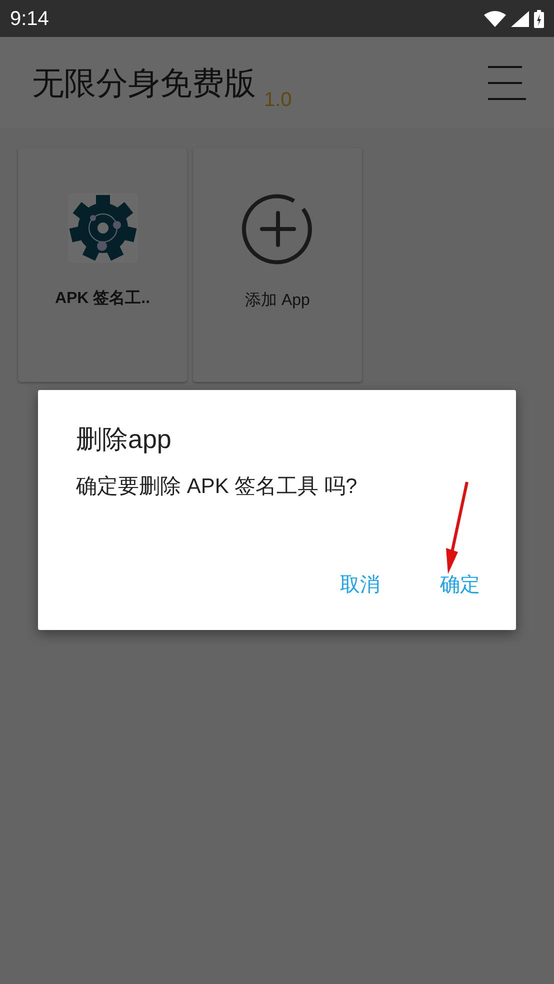 The height and width of the screenshot is (984, 554). I want to click on dialog-title: 删除app, so click(124, 439).